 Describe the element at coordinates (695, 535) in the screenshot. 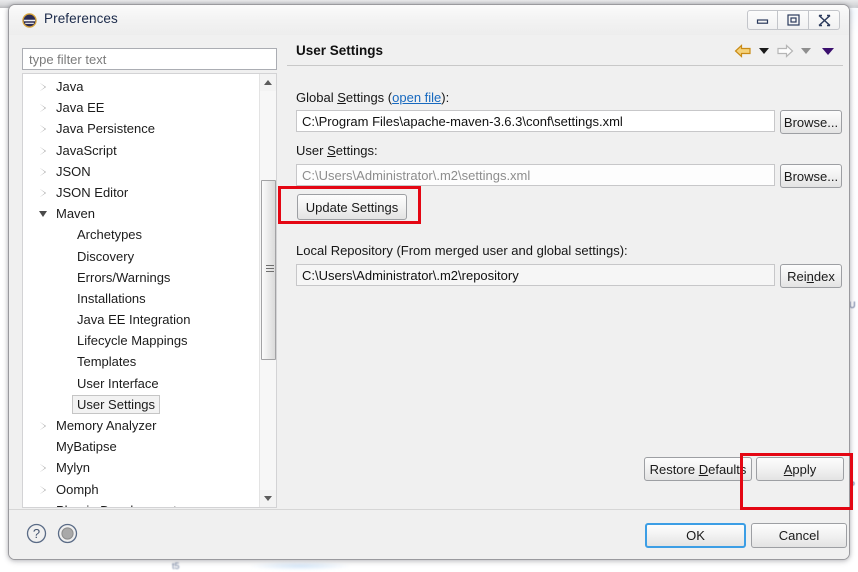

I see `ok-button: OK` at that location.